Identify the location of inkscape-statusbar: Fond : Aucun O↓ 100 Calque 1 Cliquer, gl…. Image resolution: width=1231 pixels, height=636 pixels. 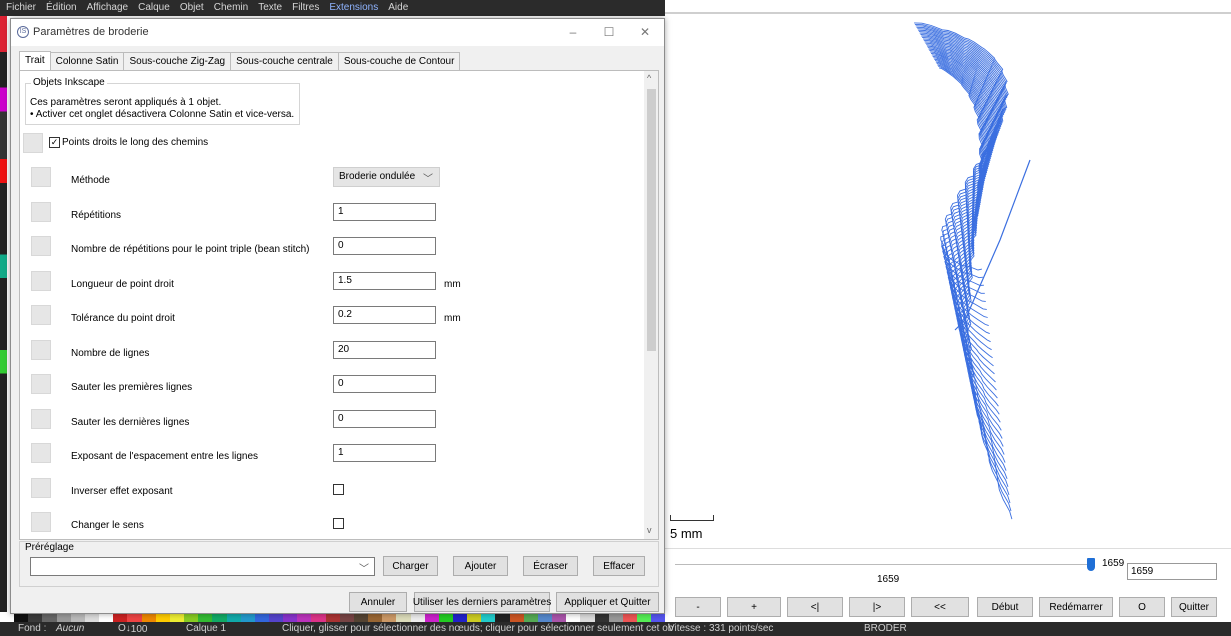
(615, 629).